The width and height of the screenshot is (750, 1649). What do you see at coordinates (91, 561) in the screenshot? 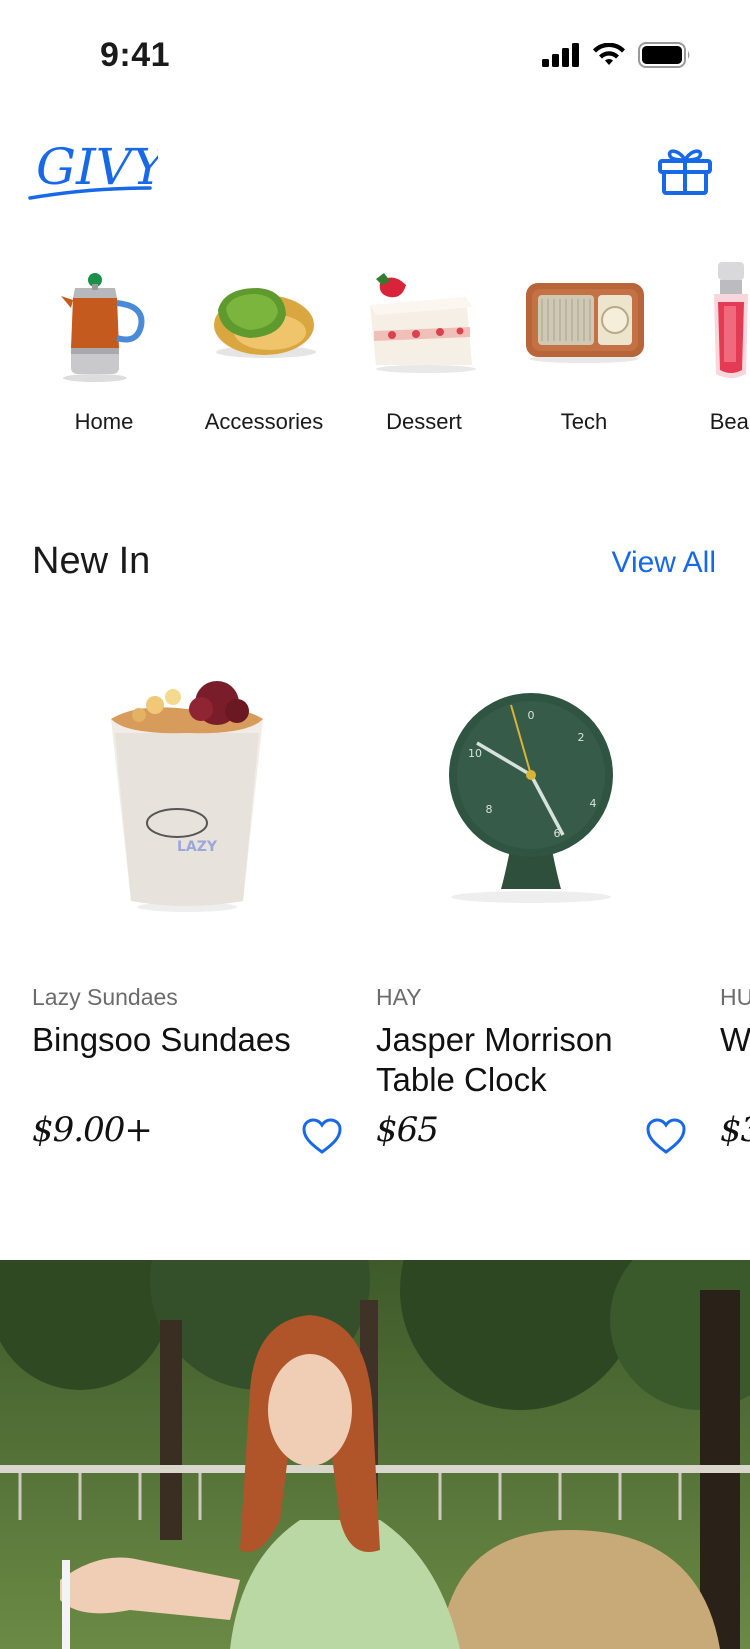
I see `section-title: New In` at bounding box center [91, 561].